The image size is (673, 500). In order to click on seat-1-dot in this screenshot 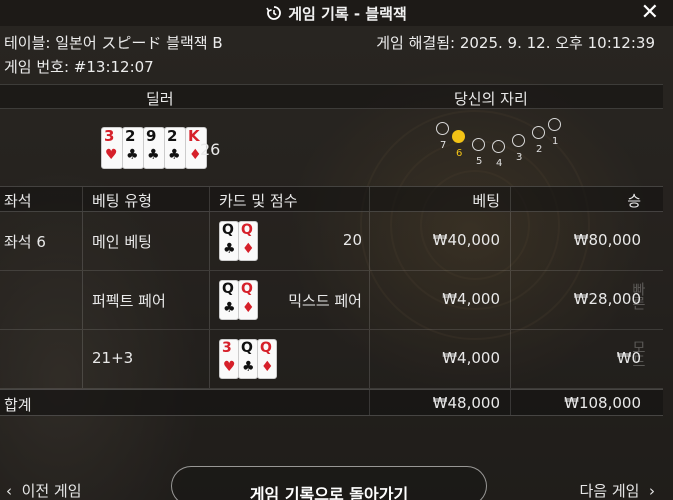, I will do `click(554, 124)`.